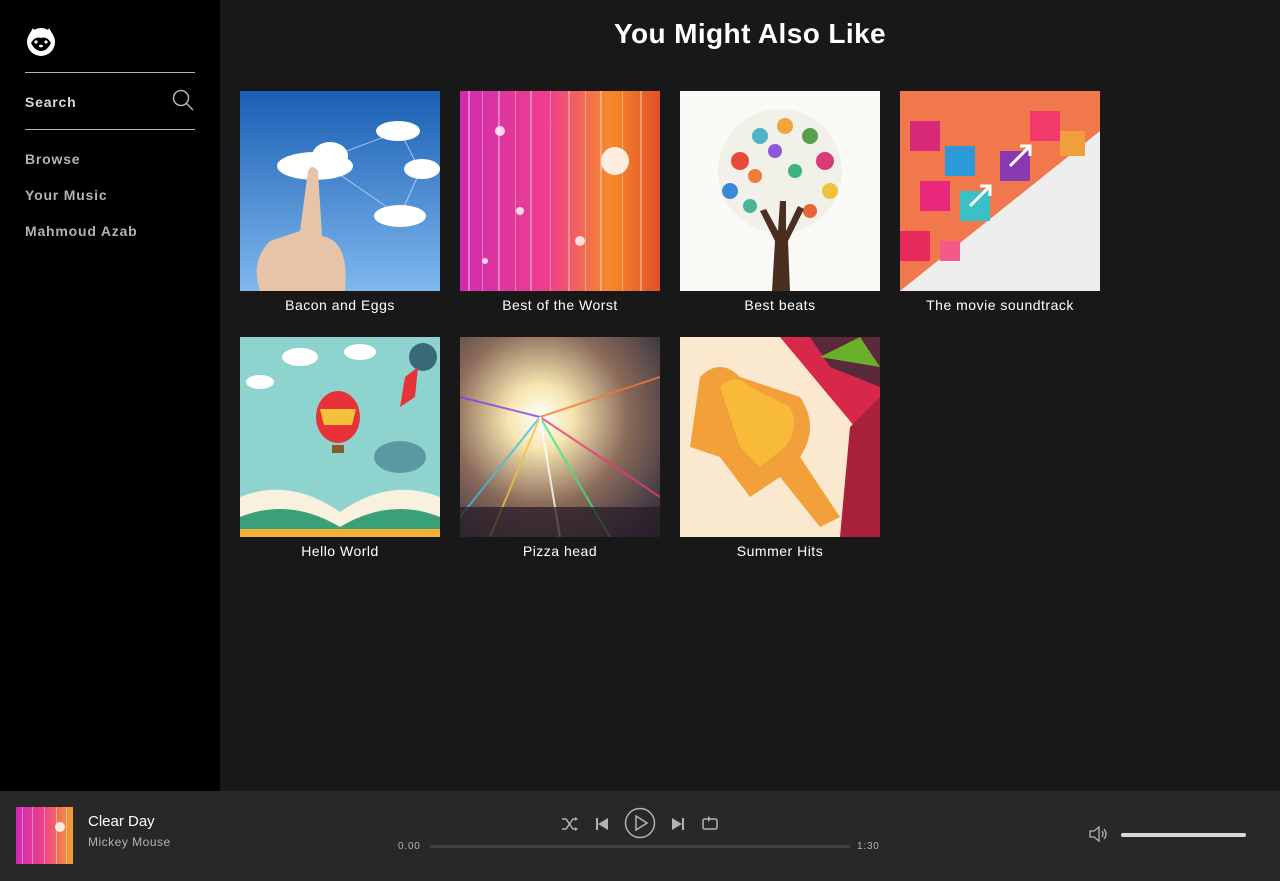 This screenshot has height=881, width=1280. Describe the element at coordinates (1000, 305) in the screenshot. I see `album-title: The movie soundtrack` at that location.